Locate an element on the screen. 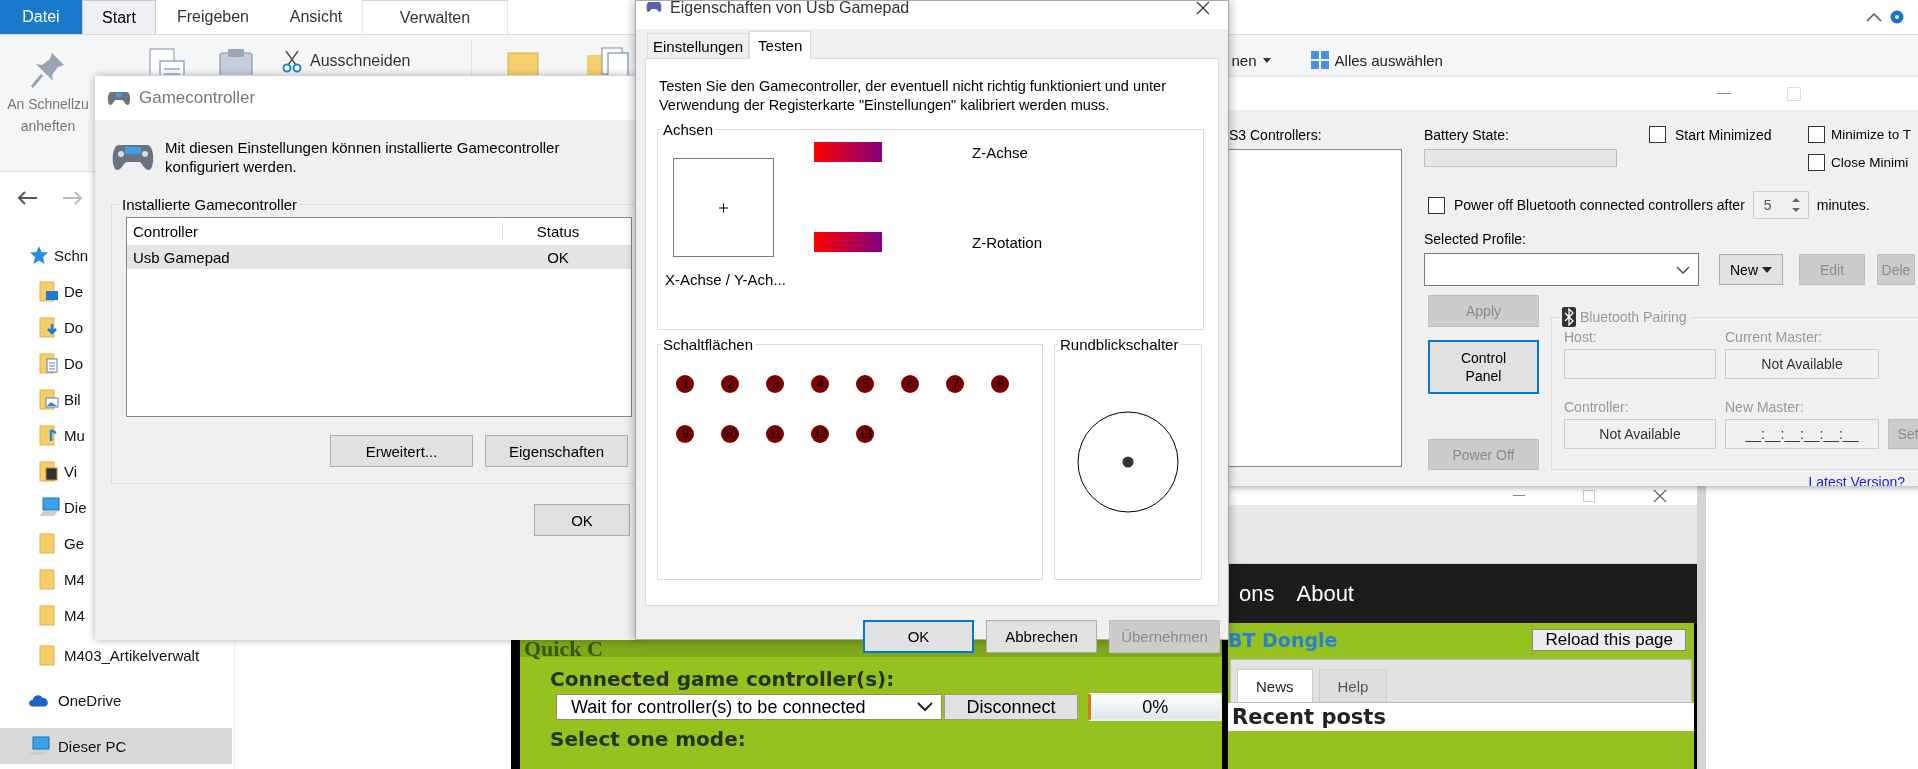  select-all-button: Alles auswählen is located at coordinates (1376, 60).